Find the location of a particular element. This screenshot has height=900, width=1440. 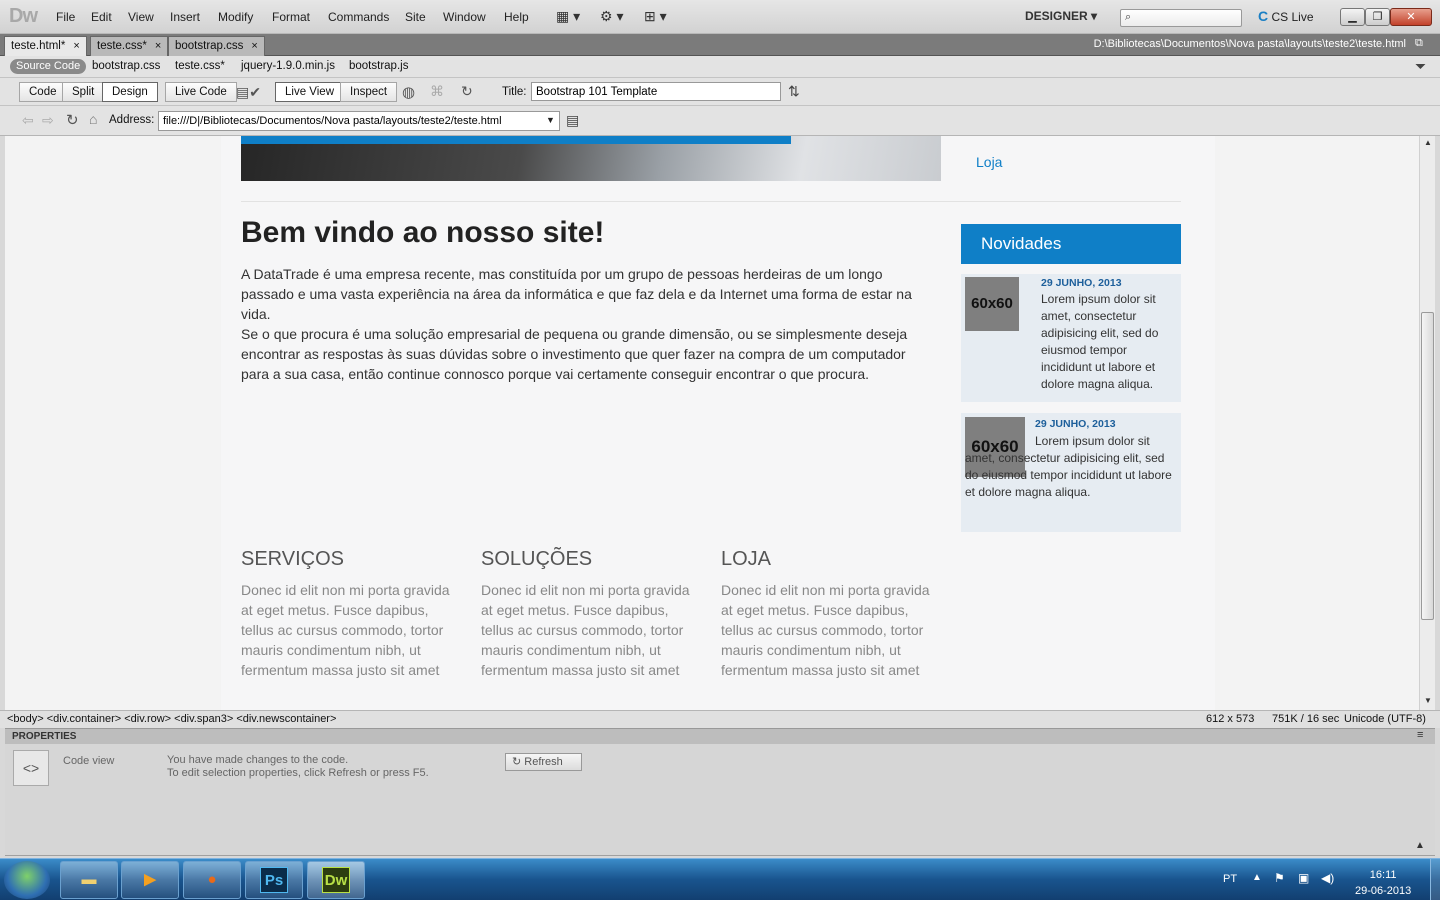

menu-edit: Edit is located at coordinates (101, 17).